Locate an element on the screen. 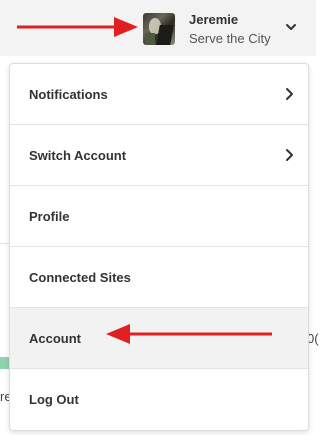 Image resolution: width=320 pixels, height=435 pixels. user-name: Jeremie is located at coordinates (213, 19).